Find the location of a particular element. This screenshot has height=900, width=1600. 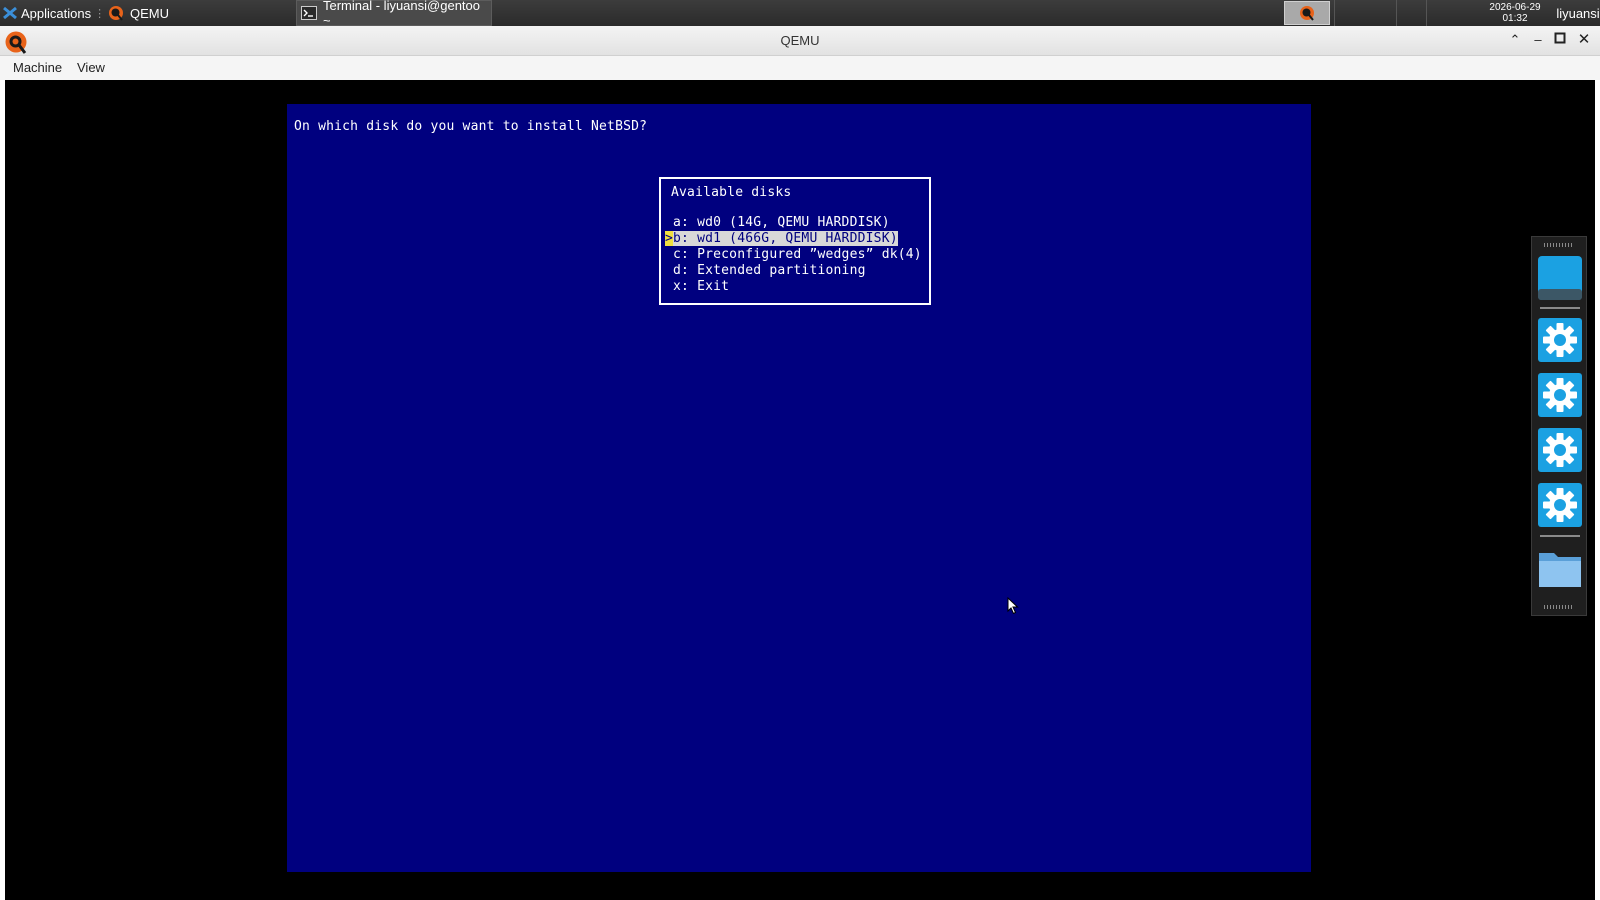

menu-view: View is located at coordinates (91, 67).